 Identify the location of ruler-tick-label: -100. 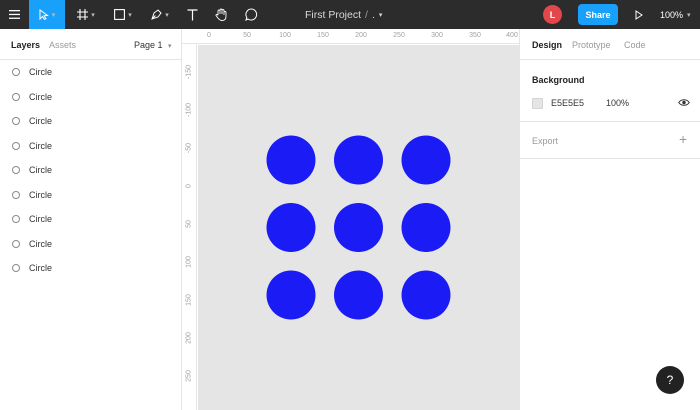
(189, 110).